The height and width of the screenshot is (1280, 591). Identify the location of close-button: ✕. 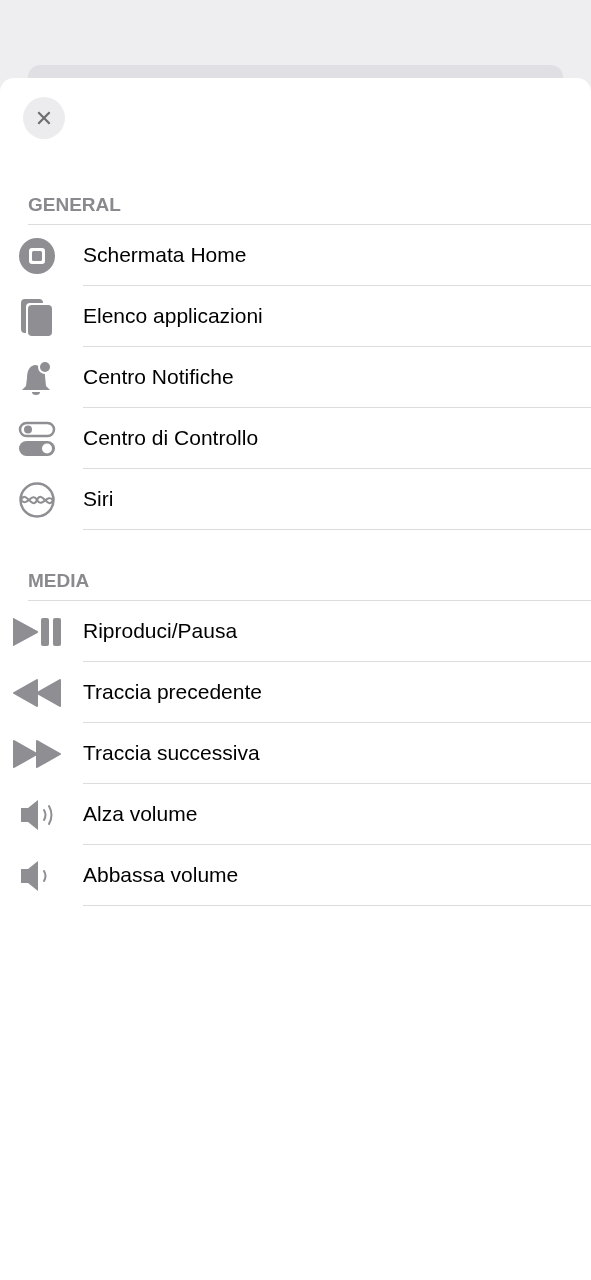
(44, 118).